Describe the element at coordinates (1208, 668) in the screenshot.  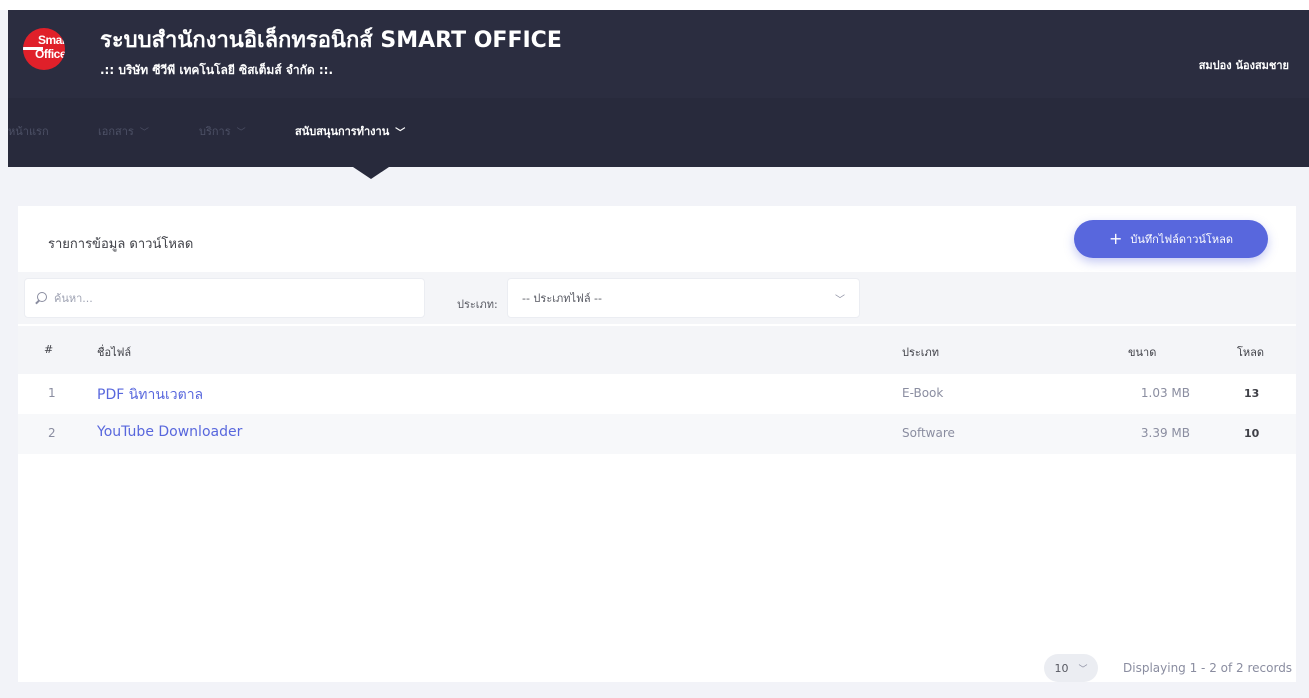
I see `pagination-info: Displaying 1 - 2 of 2 records` at that location.